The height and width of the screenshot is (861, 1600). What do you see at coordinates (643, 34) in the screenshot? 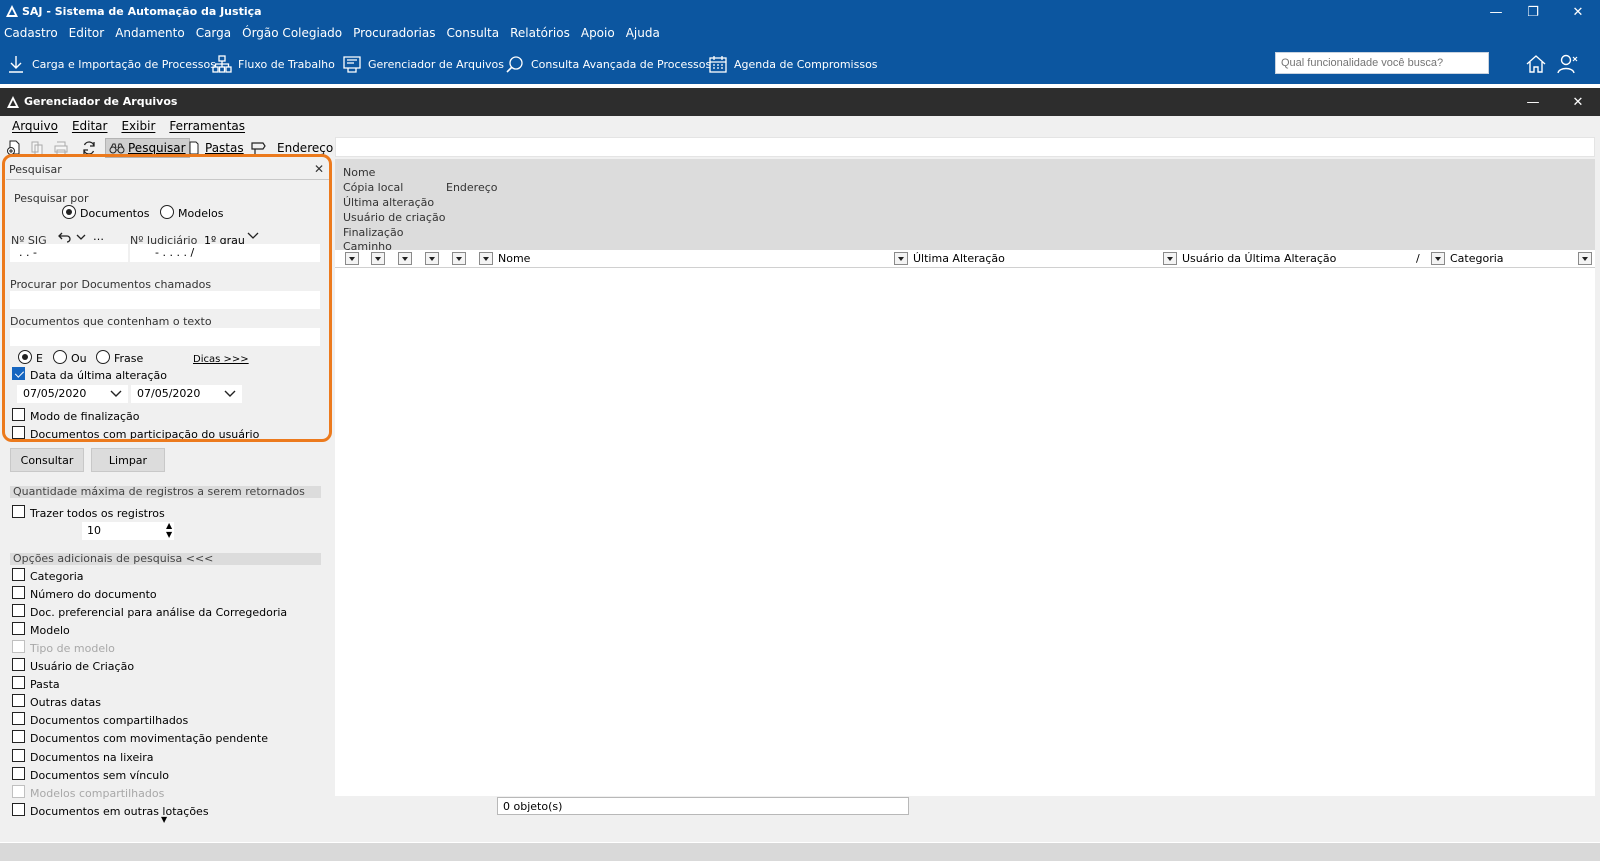
I see `menu-ajuda: Ajuda` at bounding box center [643, 34].